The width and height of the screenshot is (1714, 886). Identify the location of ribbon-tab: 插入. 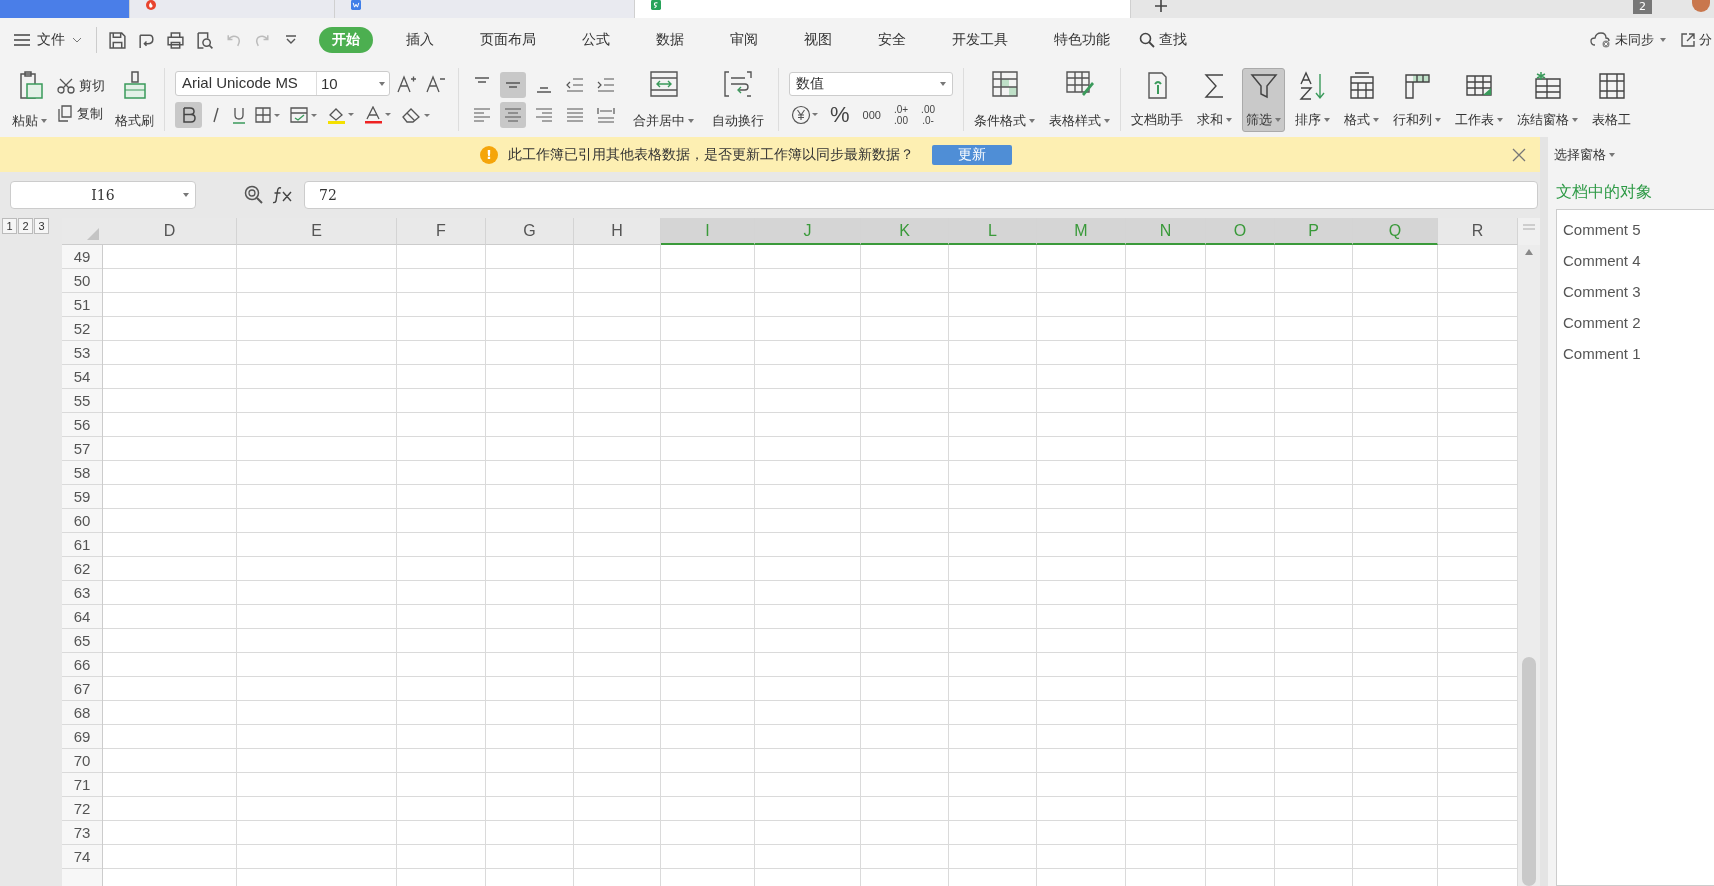
(420, 40).